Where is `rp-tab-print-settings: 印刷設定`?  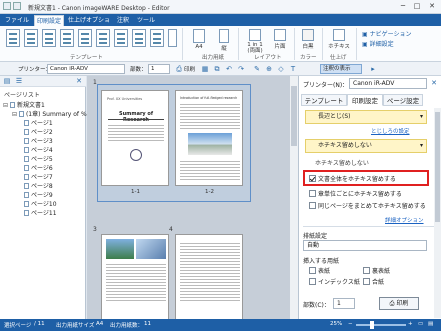
rp-tab-print-settings: 印刷設定 is located at coordinates (365, 100).